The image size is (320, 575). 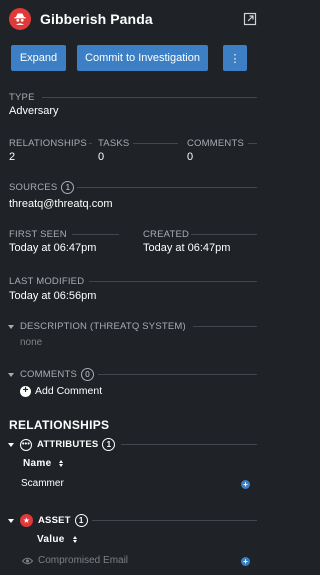 What do you see at coordinates (190, 157) in the screenshot?
I see `comments-count: 0` at bounding box center [190, 157].